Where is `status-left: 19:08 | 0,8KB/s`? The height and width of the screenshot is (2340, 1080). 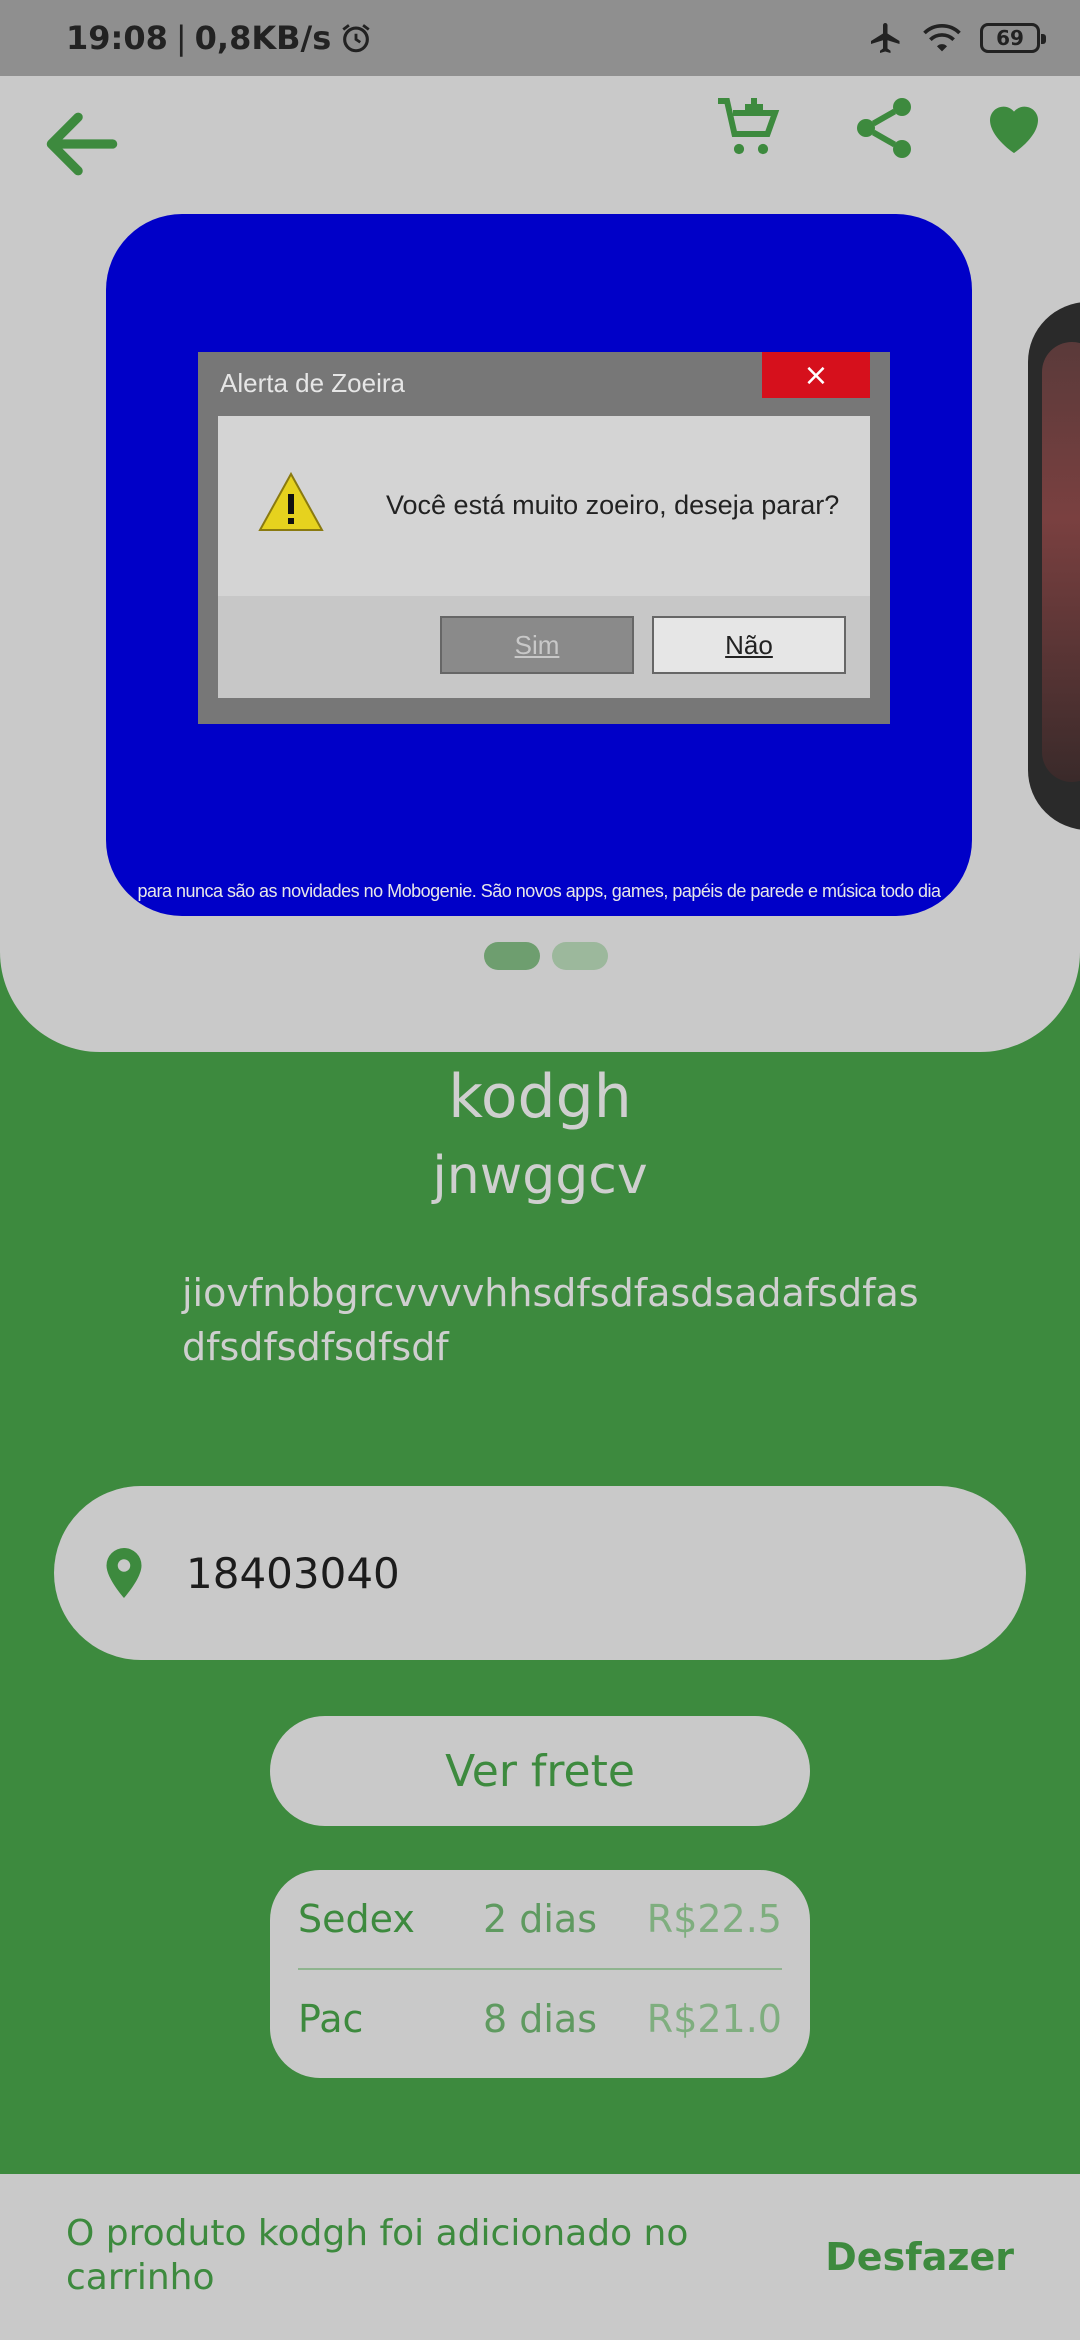
status-left: 19:08 | 0,8KB/s is located at coordinates (219, 38).